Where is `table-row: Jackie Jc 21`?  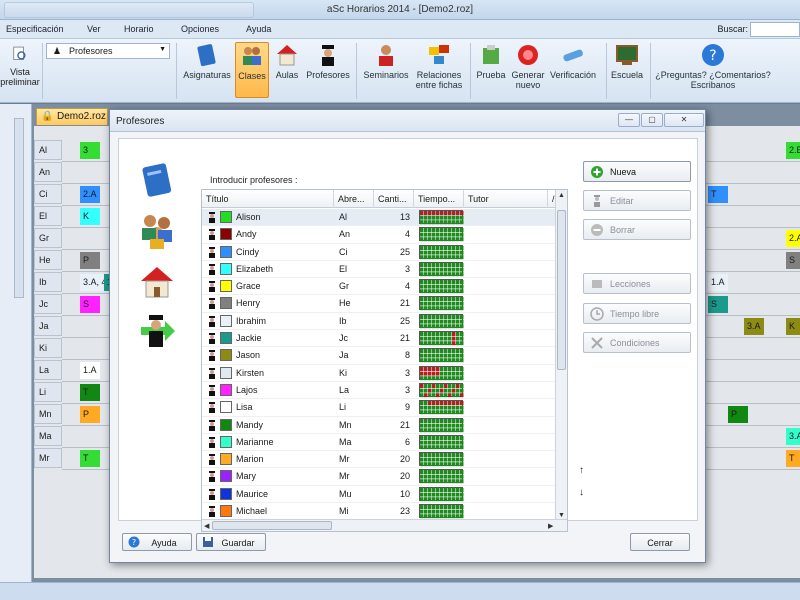
table-row: Jackie Jc 21 is located at coordinates (379, 339).